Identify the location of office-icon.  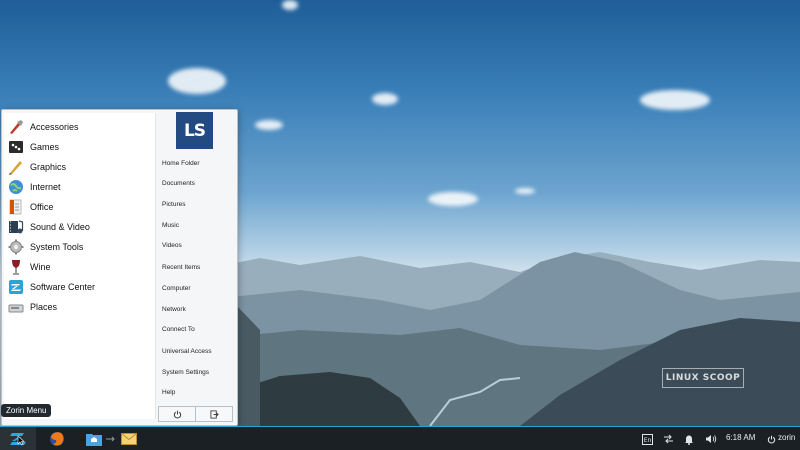
(16, 207).